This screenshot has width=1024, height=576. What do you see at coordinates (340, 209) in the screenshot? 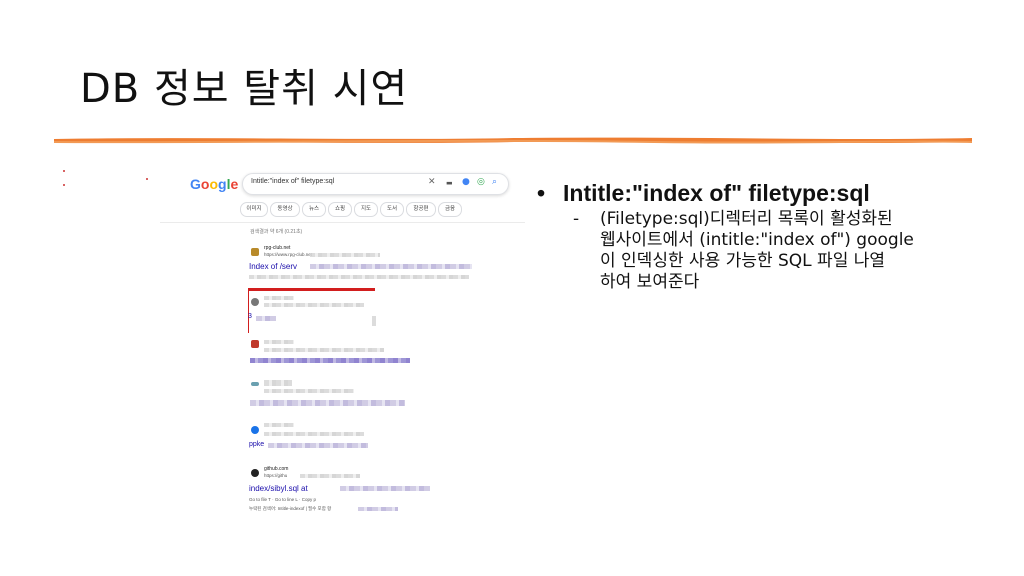
I see `chip-shopping: 쇼핑` at bounding box center [340, 209].